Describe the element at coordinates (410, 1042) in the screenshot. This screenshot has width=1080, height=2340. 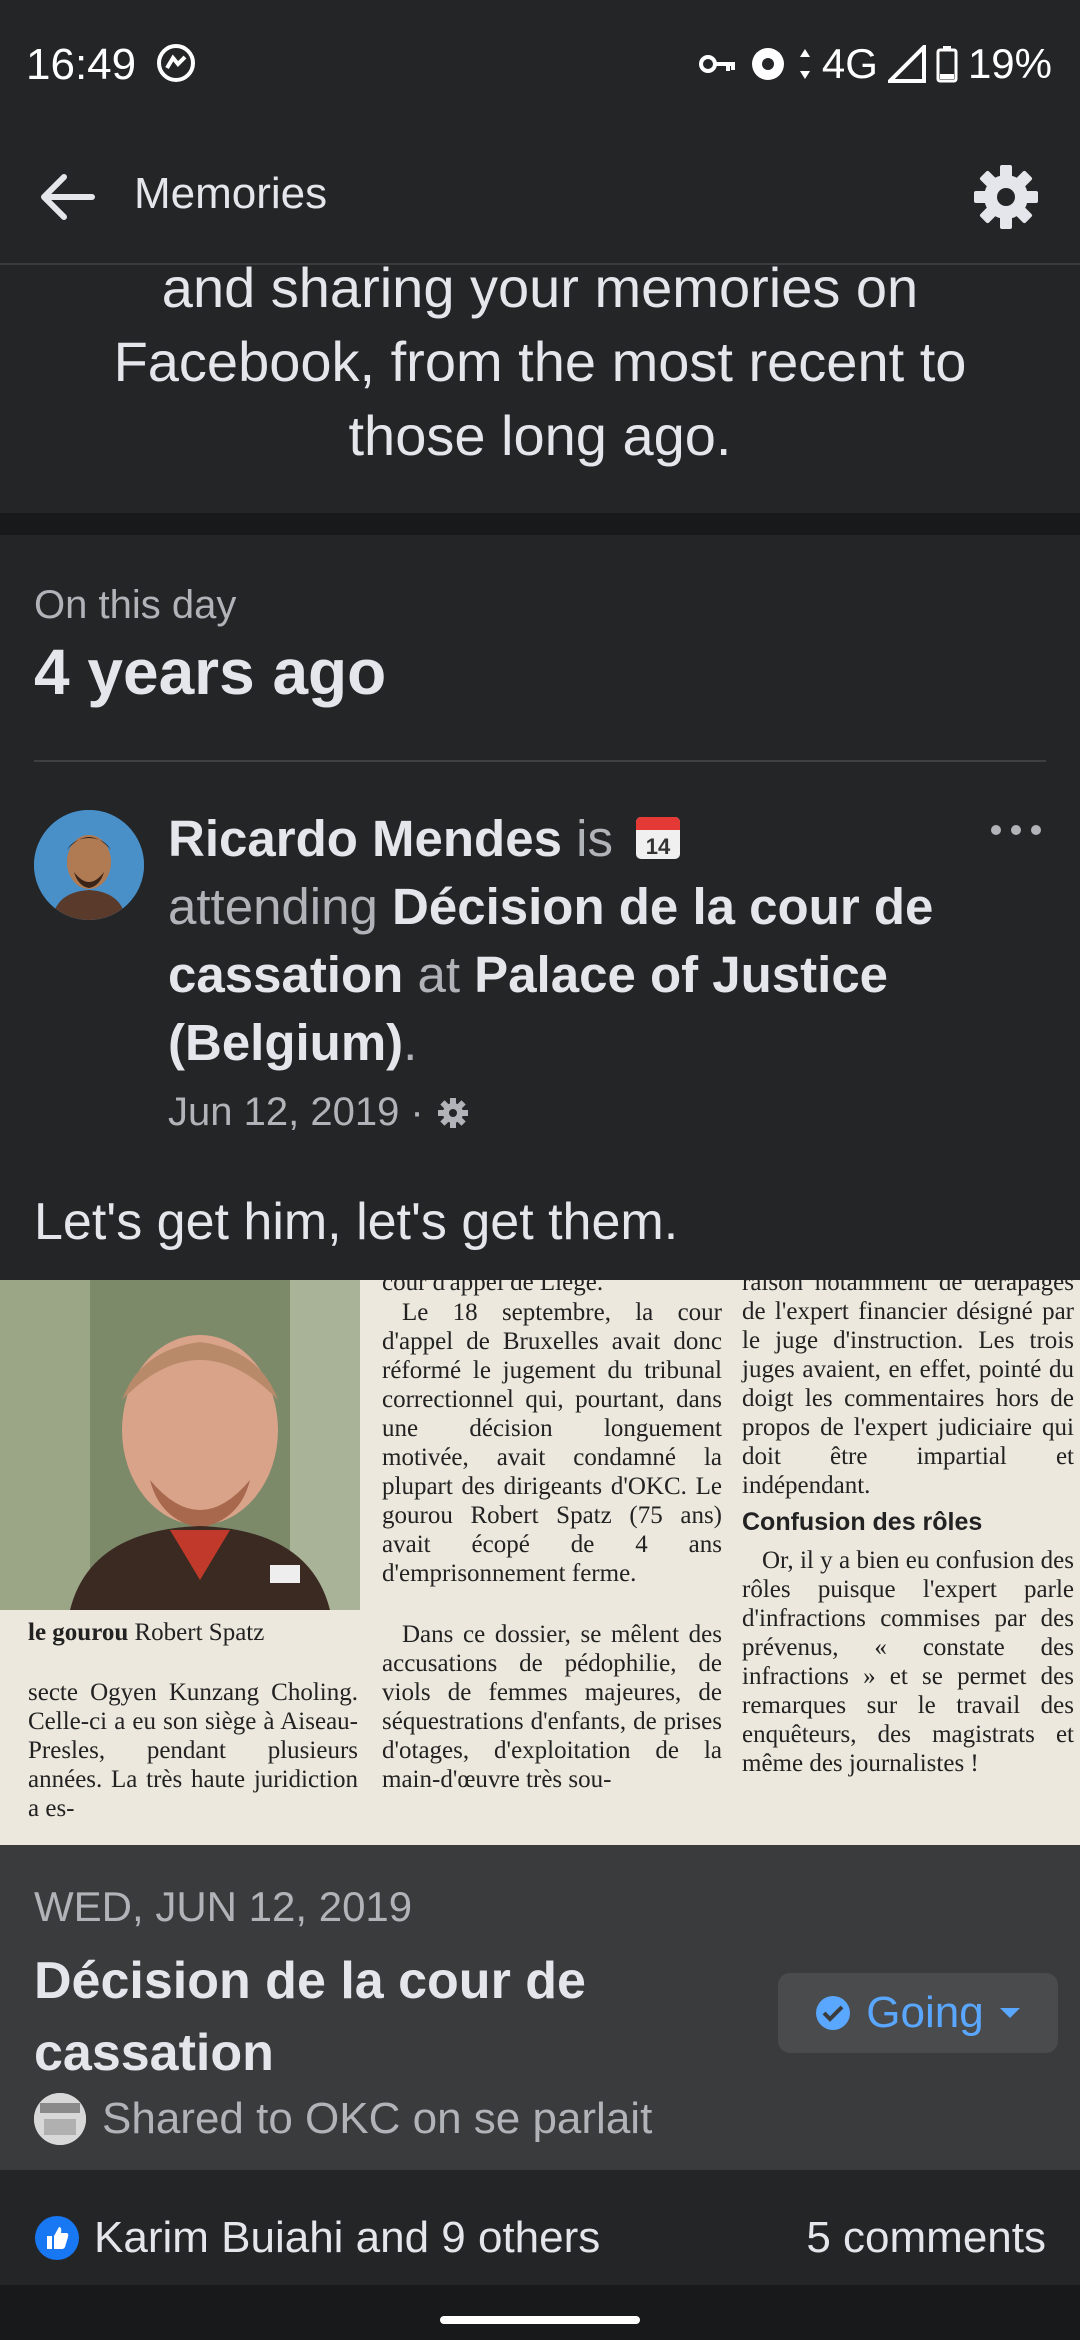
I see `period-text: .` at that location.